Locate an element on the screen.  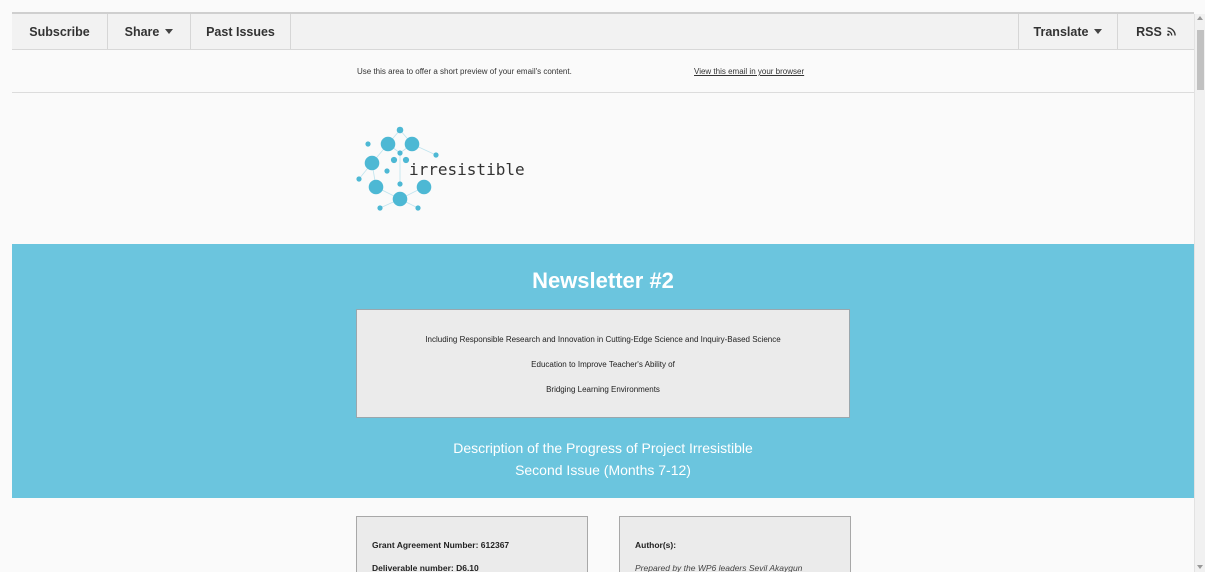
scroll-thumb is located at coordinates (1200, 60).